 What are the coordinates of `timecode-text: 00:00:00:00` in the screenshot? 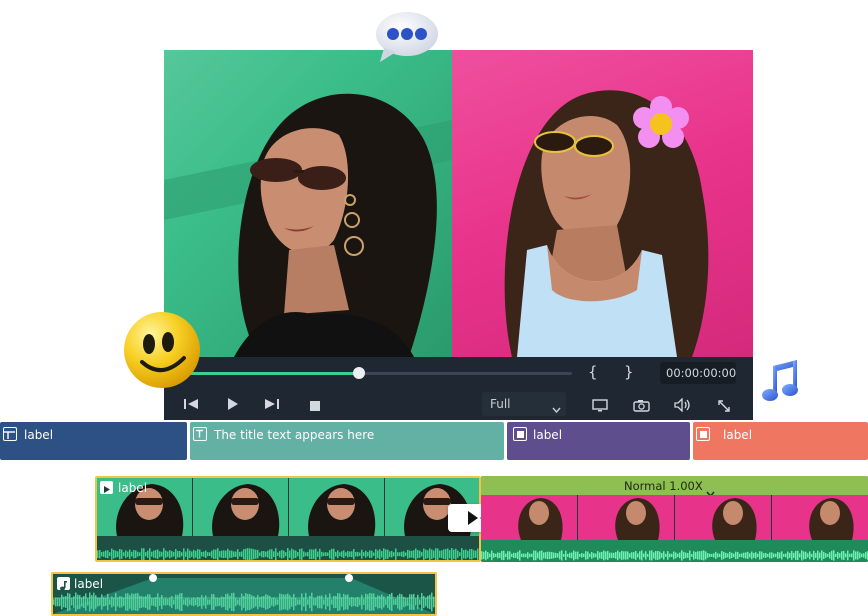 It's located at (701, 373).